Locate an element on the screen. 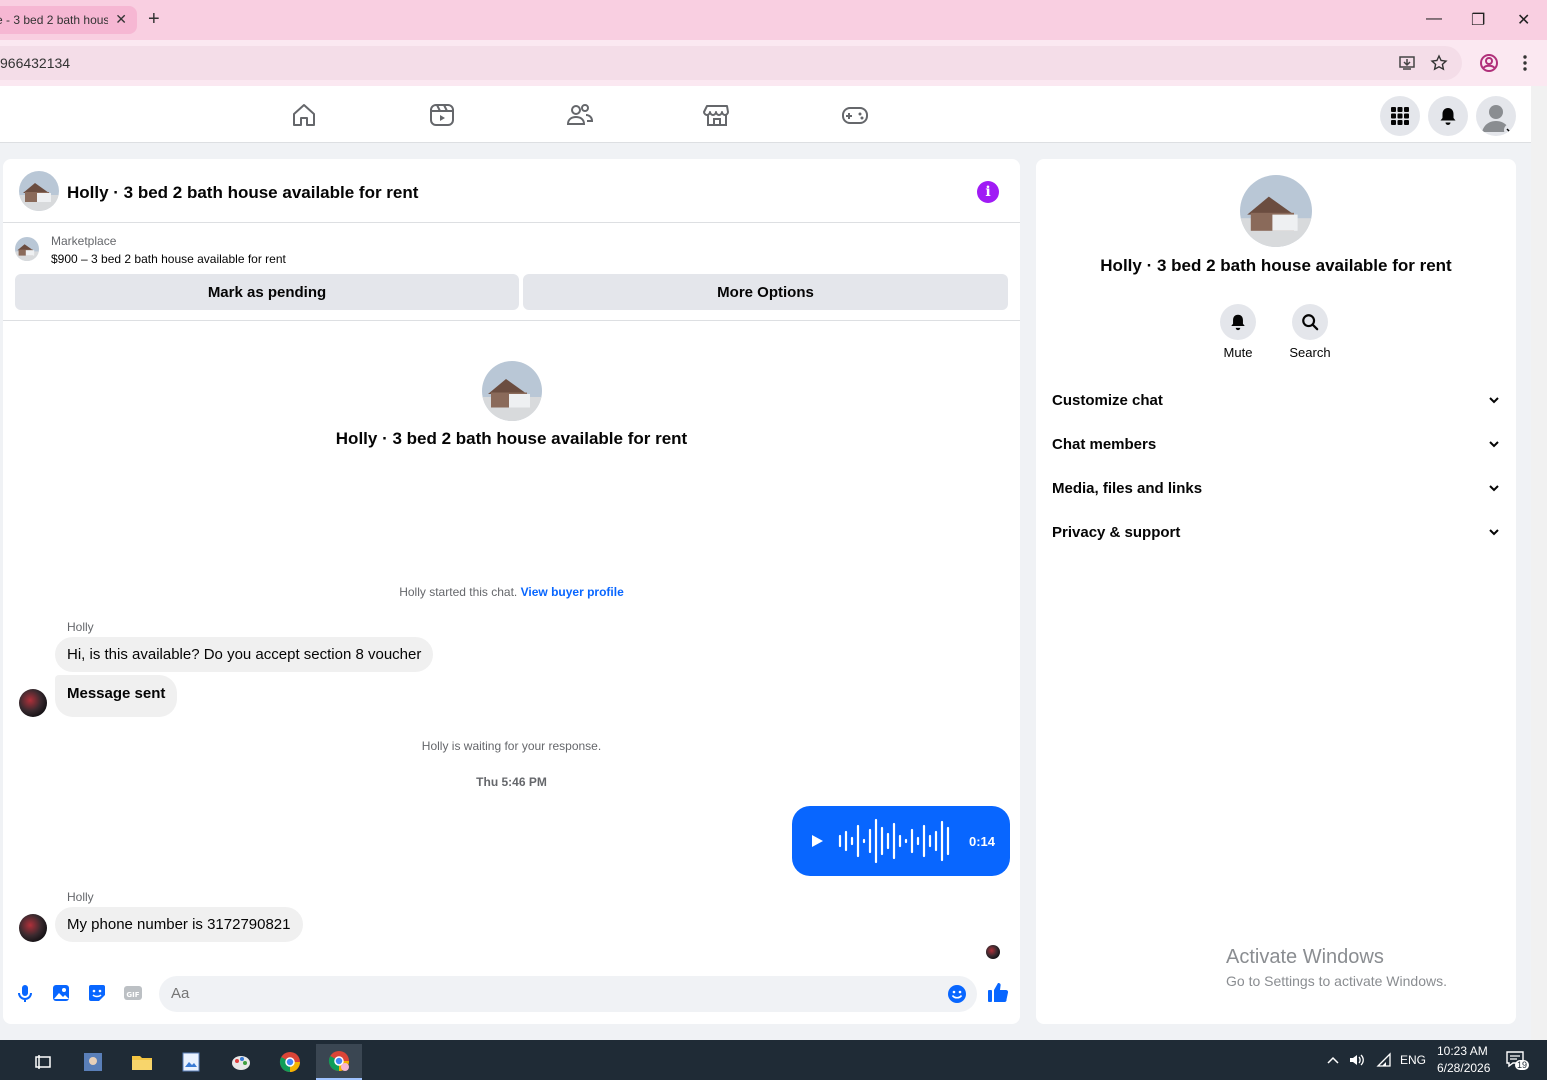 The width and height of the screenshot is (1547, 1080). watermark-line1: Activate Windows is located at coordinates (1305, 957).